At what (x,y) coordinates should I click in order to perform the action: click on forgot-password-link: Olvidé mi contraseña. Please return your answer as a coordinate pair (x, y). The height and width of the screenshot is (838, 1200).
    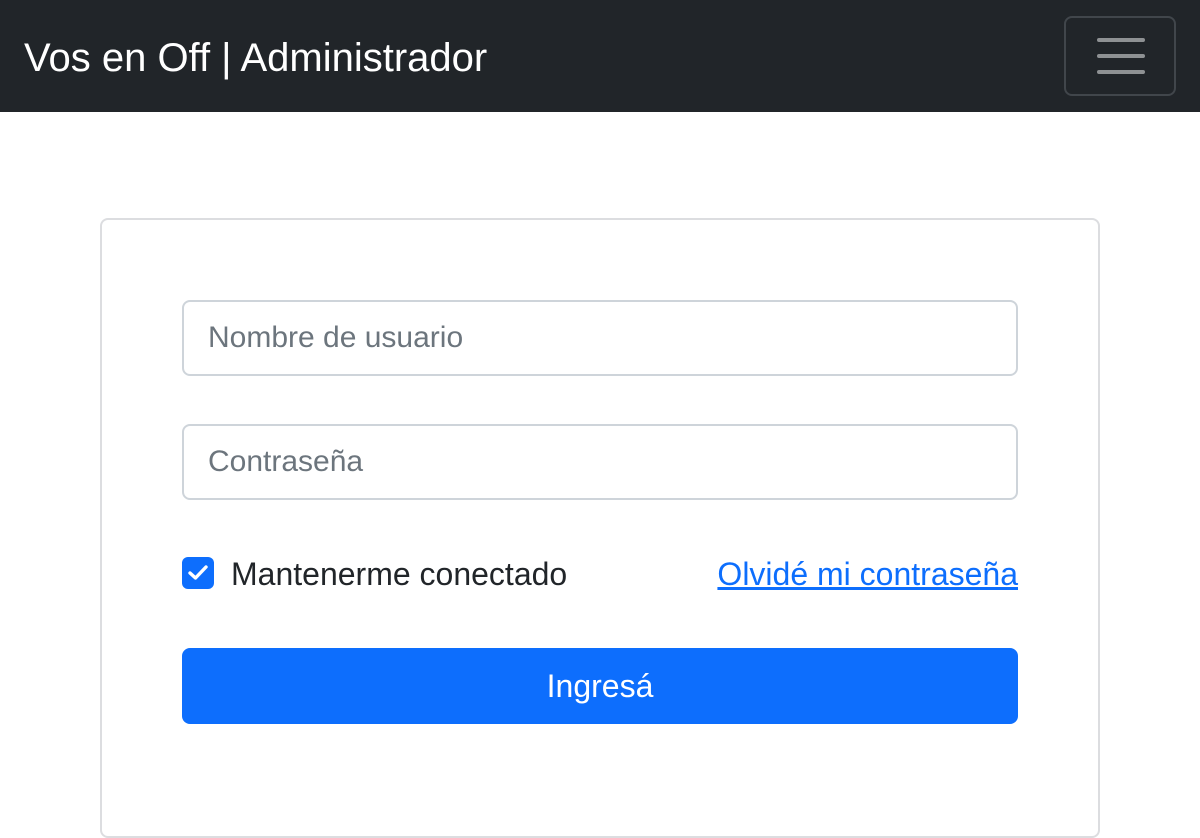
    Looking at the image, I should click on (867, 574).